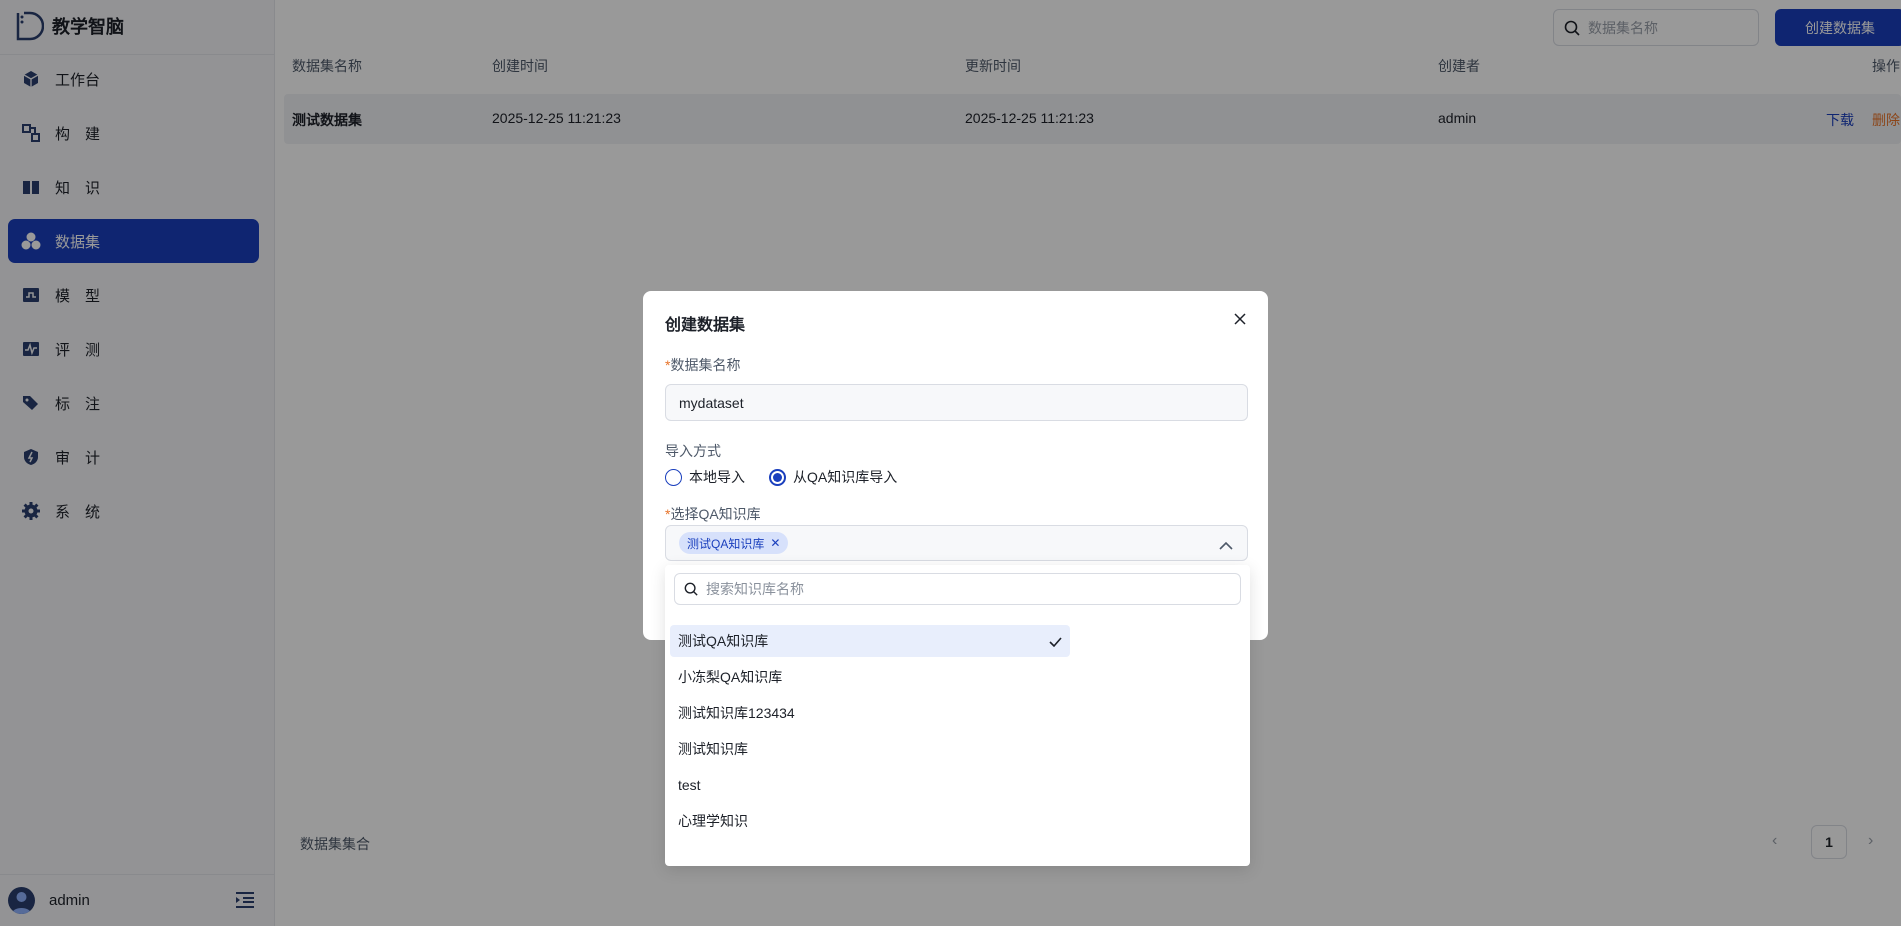 The width and height of the screenshot is (1901, 926). I want to click on kb-option-label: 测试知识库, so click(713, 749).